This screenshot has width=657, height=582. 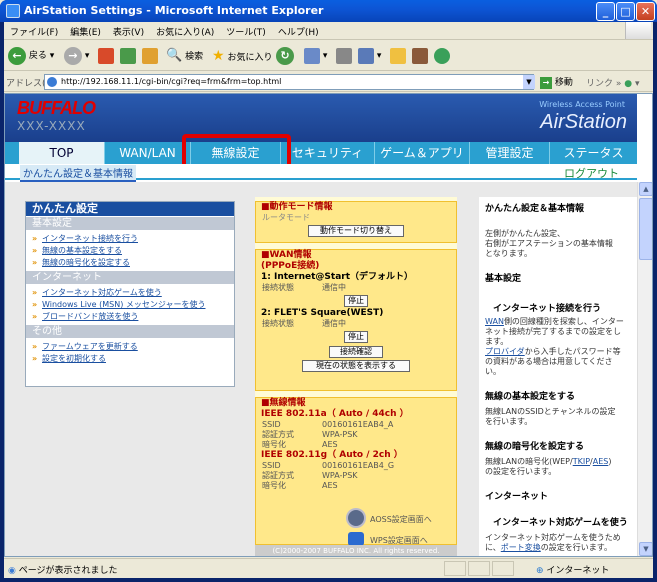 What do you see at coordinates (356, 231) in the screenshot?
I see `mode-switch-button: 動作モード切り替え` at bounding box center [356, 231].